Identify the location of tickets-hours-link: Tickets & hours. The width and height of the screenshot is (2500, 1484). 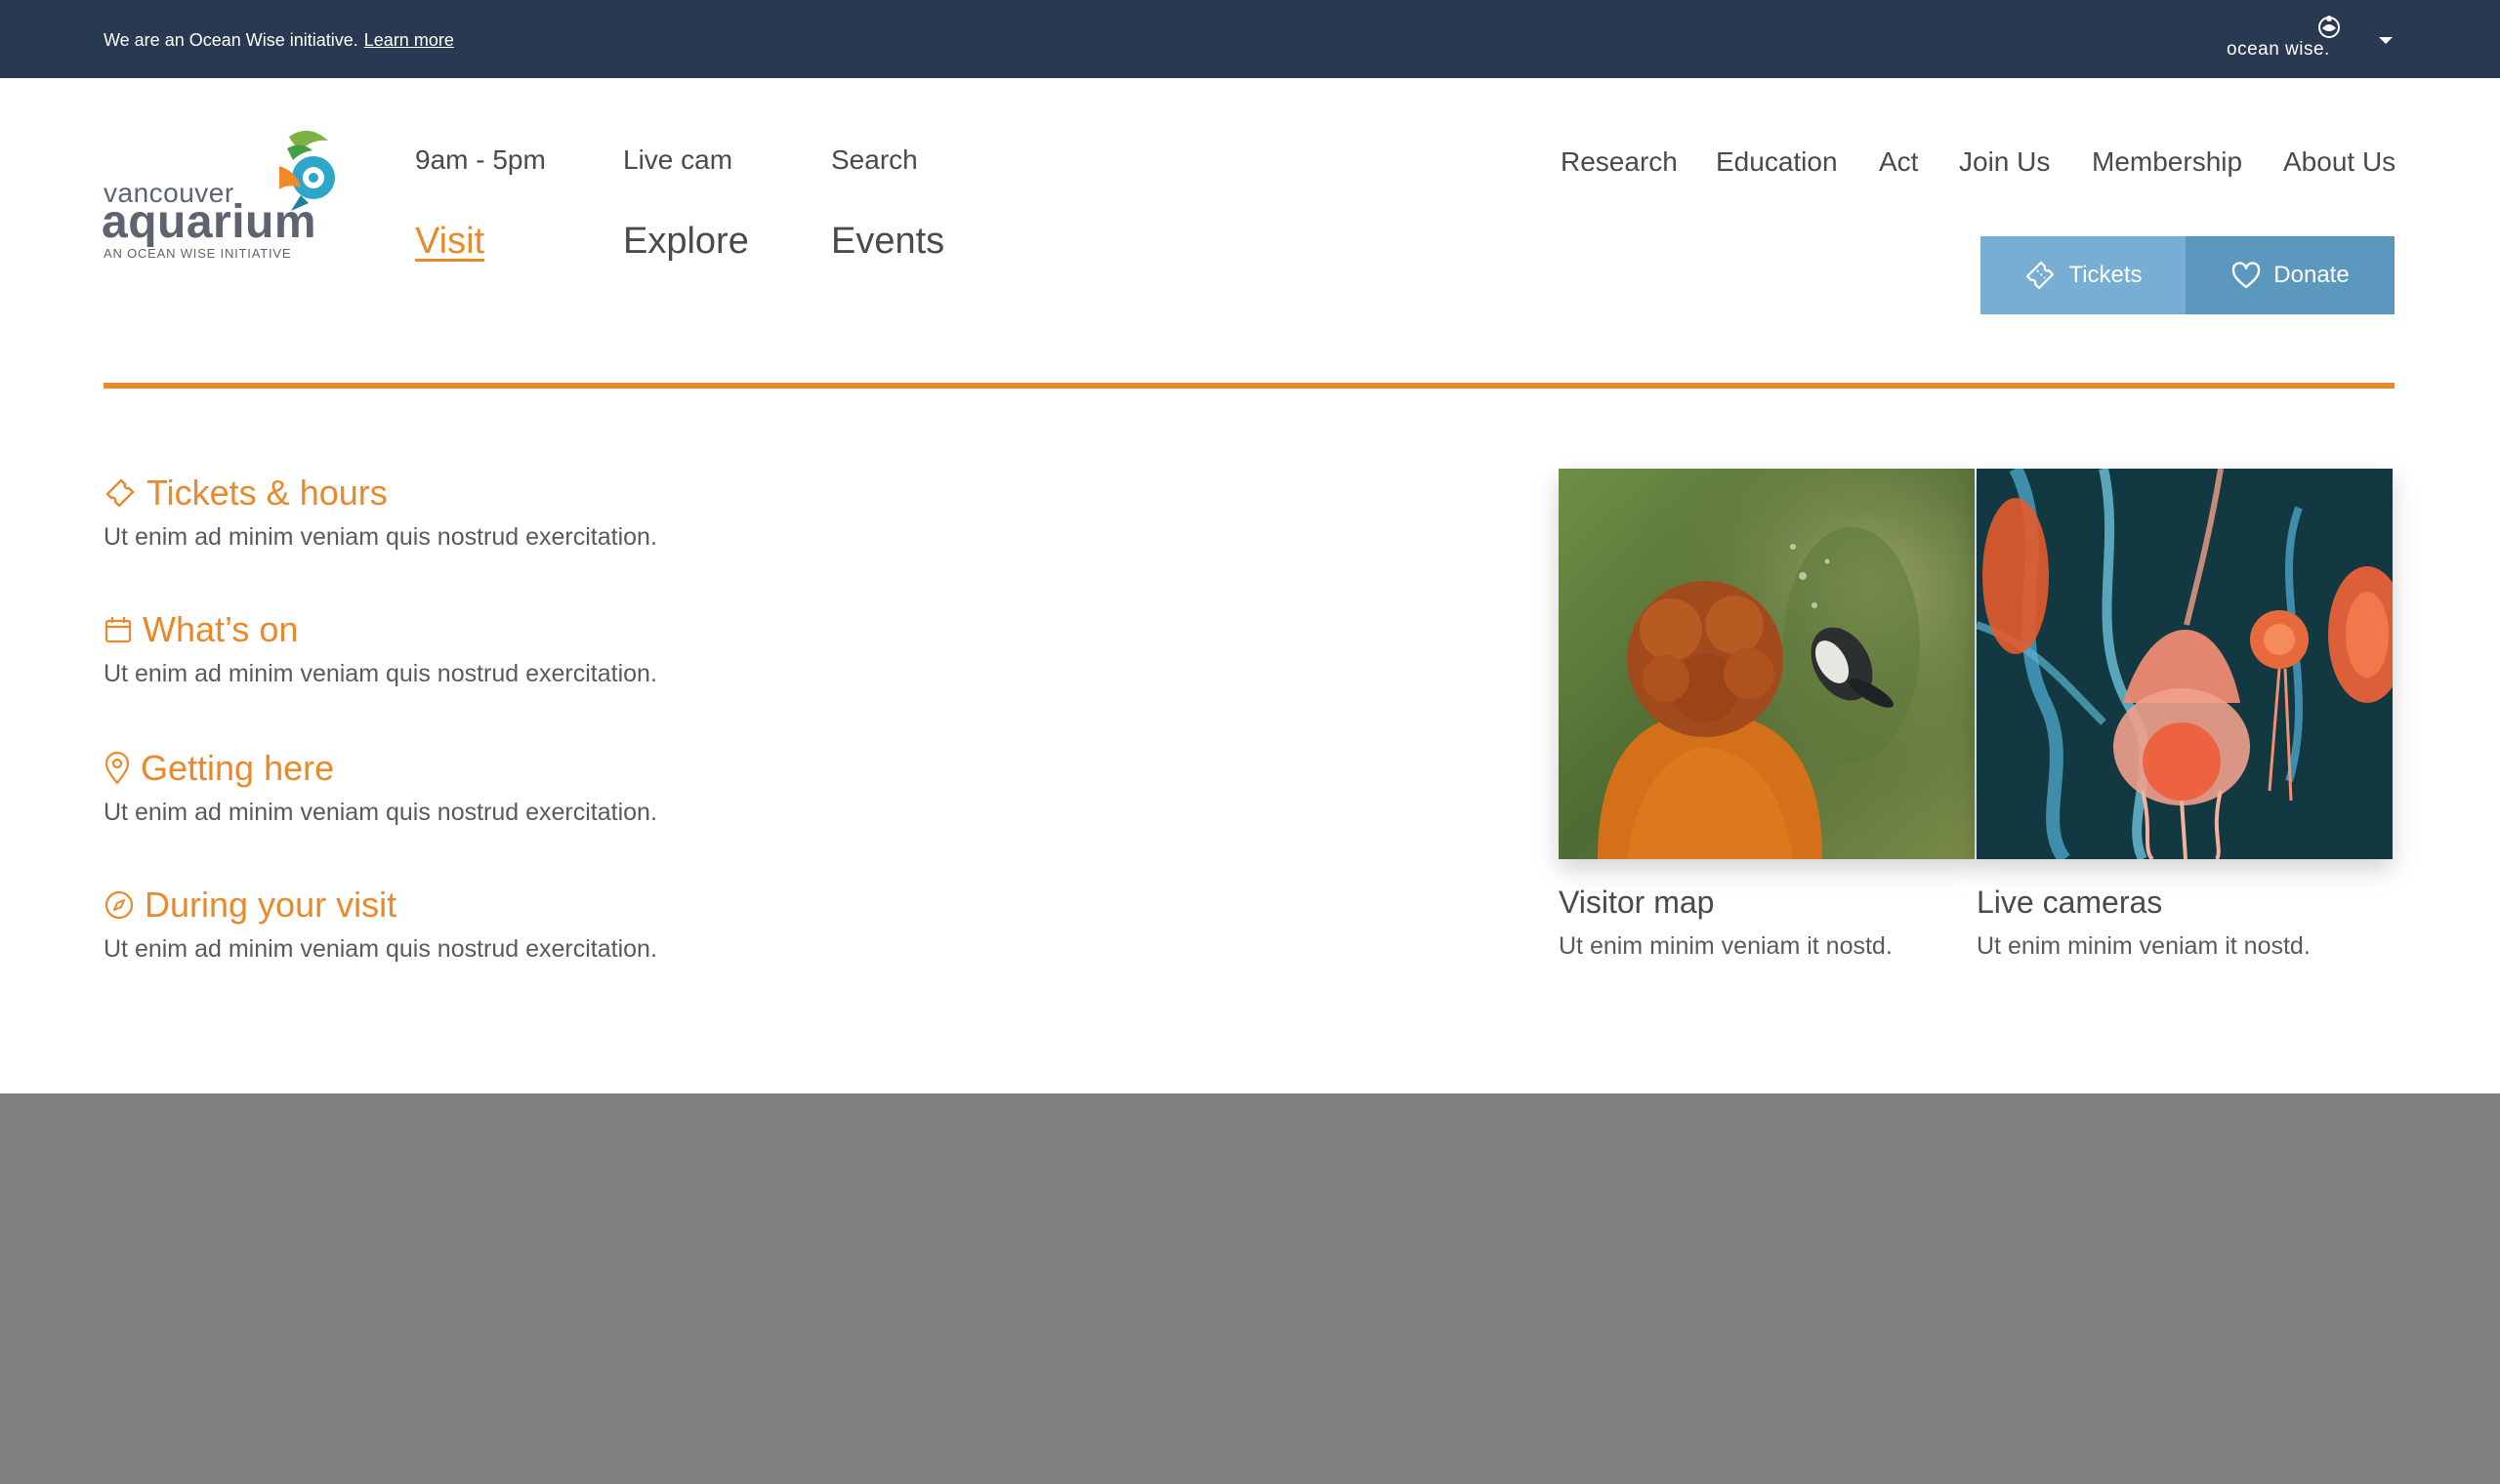
(380, 494).